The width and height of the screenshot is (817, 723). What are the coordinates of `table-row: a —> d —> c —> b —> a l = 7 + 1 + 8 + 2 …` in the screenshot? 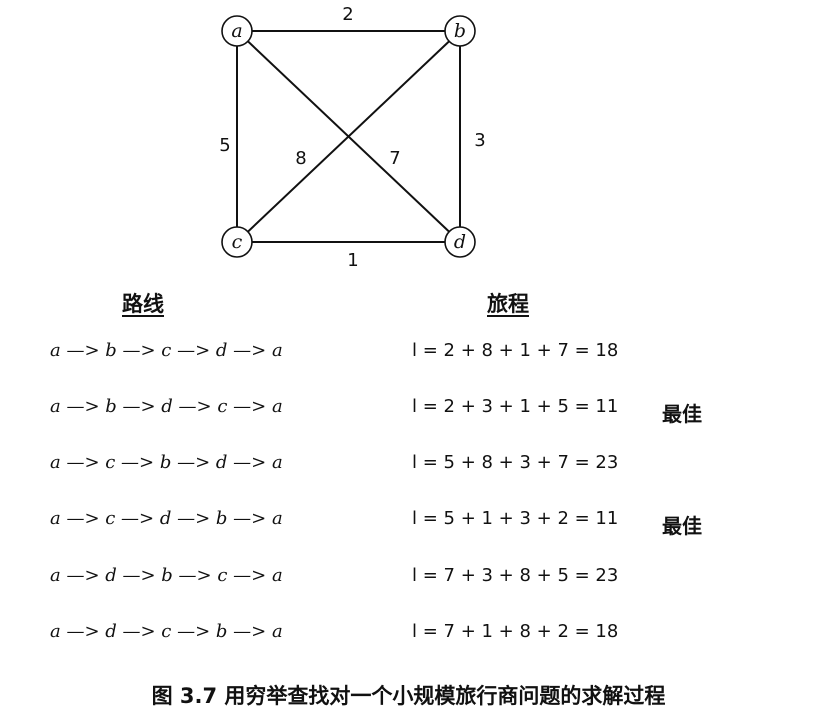 It's located at (408, 636).